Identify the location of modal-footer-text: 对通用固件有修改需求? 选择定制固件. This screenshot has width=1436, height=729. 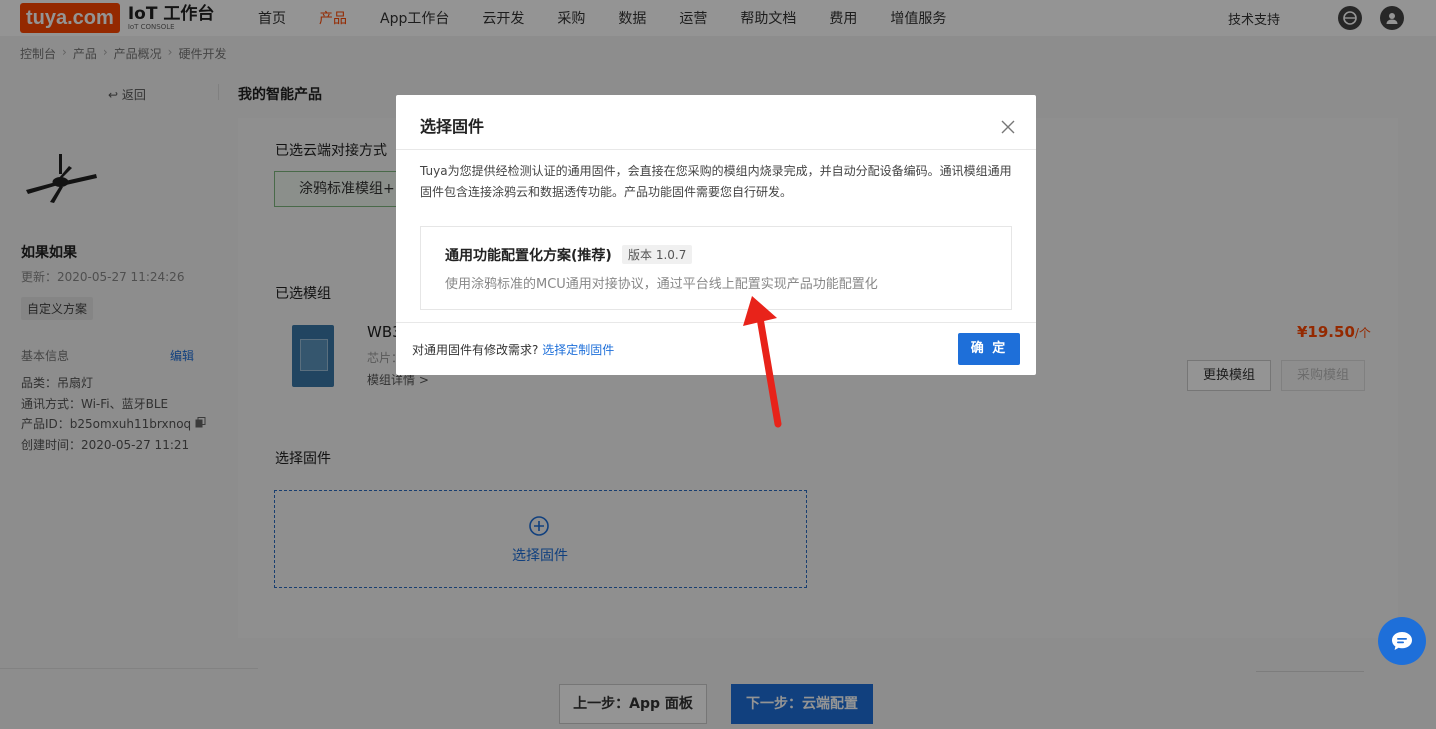
(513, 349).